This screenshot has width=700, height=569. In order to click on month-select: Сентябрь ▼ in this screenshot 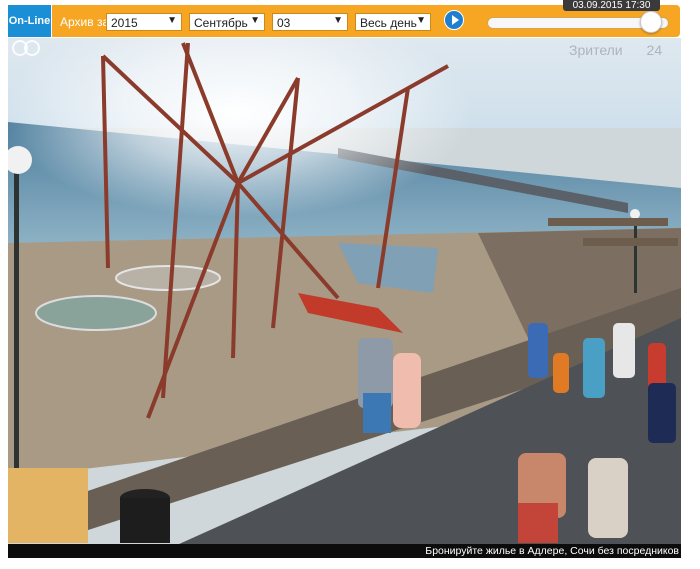, I will do `click(227, 22)`.